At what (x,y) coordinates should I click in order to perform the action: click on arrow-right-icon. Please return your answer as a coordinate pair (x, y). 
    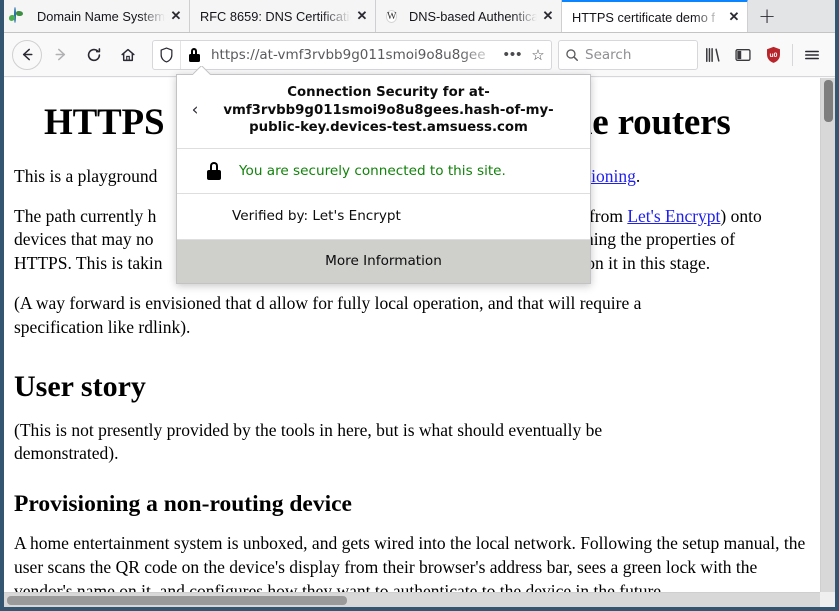
    Looking at the image, I should click on (59, 54).